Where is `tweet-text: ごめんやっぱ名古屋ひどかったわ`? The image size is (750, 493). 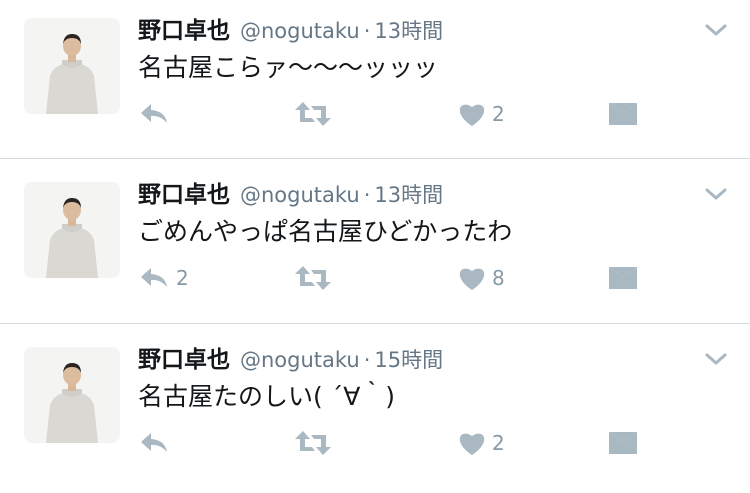 tweet-text: ごめんやっぱ名古屋ひどかったわ is located at coordinates (325, 231).